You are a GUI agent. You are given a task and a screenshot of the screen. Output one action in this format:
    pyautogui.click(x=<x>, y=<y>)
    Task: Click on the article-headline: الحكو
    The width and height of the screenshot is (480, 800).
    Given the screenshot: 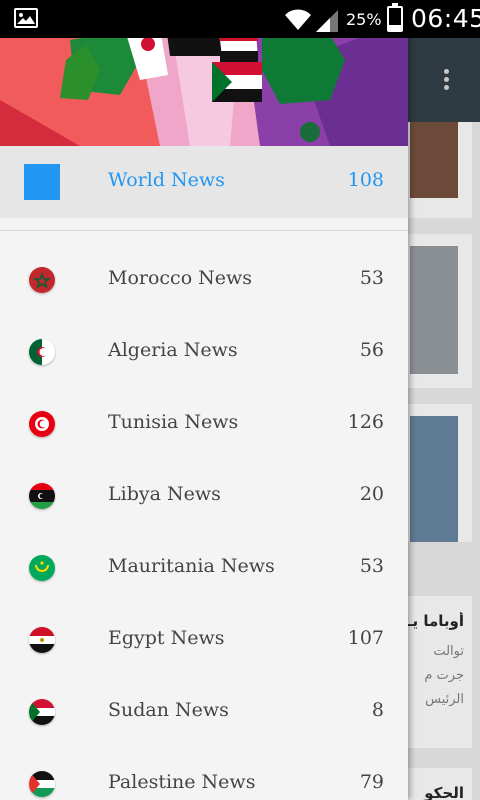 What is the action you would take?
    pyautogui.click(x=444, y=792)
    